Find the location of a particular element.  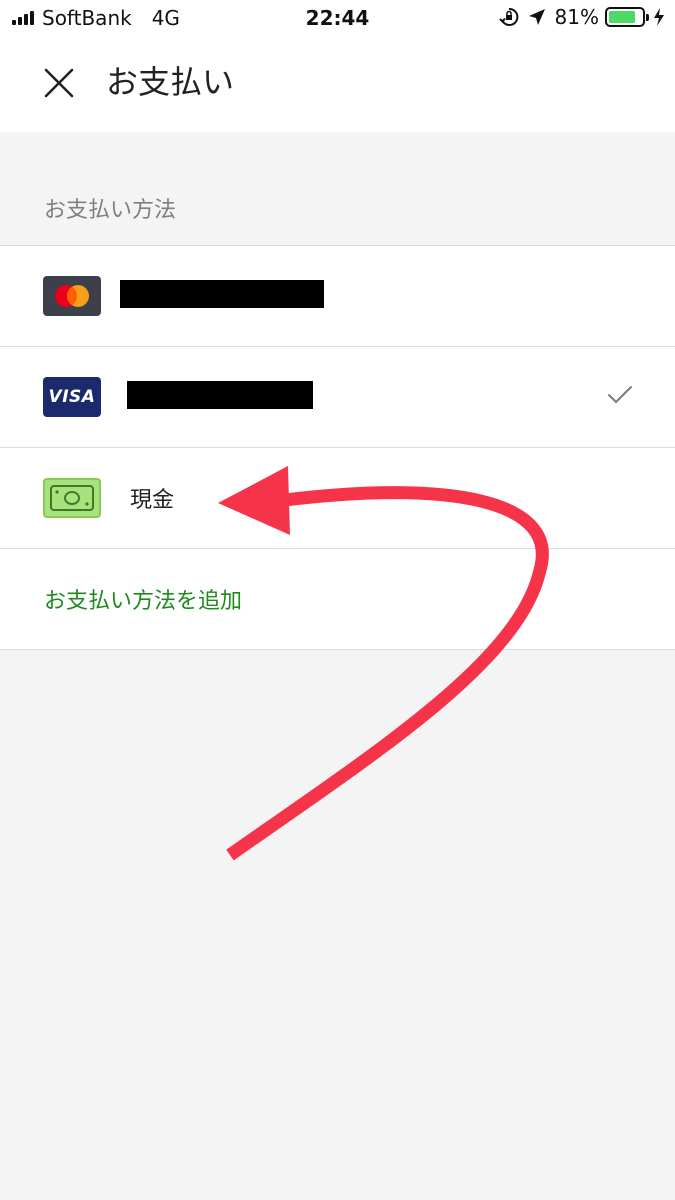

add-payment-method-link: お支払い方法を追加 is located at coordinates (143, 599).